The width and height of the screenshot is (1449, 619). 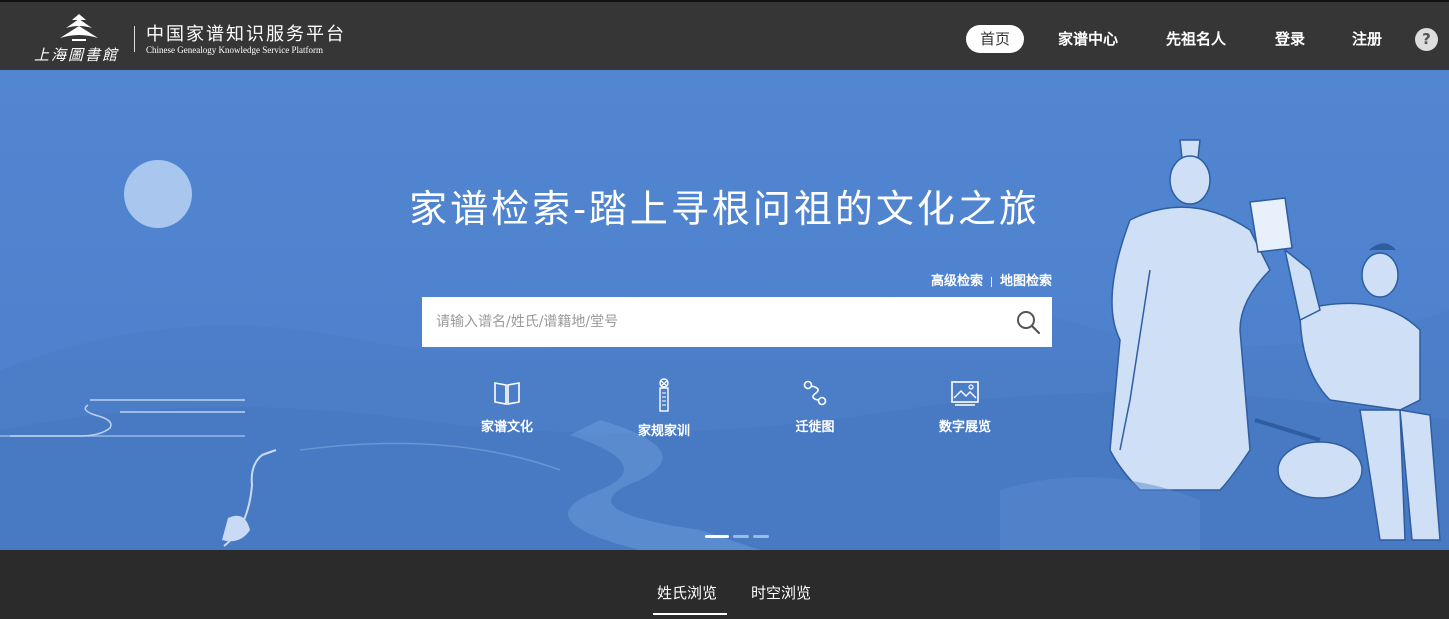 I want to click on scroll-icon, so click(x=664, y=395).